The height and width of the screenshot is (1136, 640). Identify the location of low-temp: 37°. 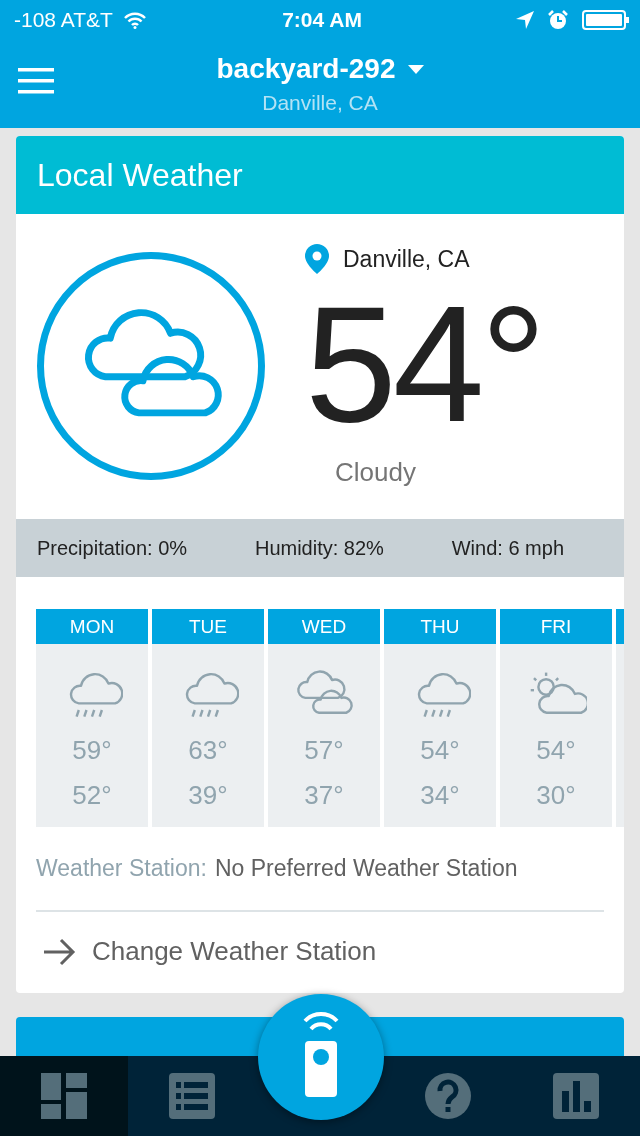
(324, 795).